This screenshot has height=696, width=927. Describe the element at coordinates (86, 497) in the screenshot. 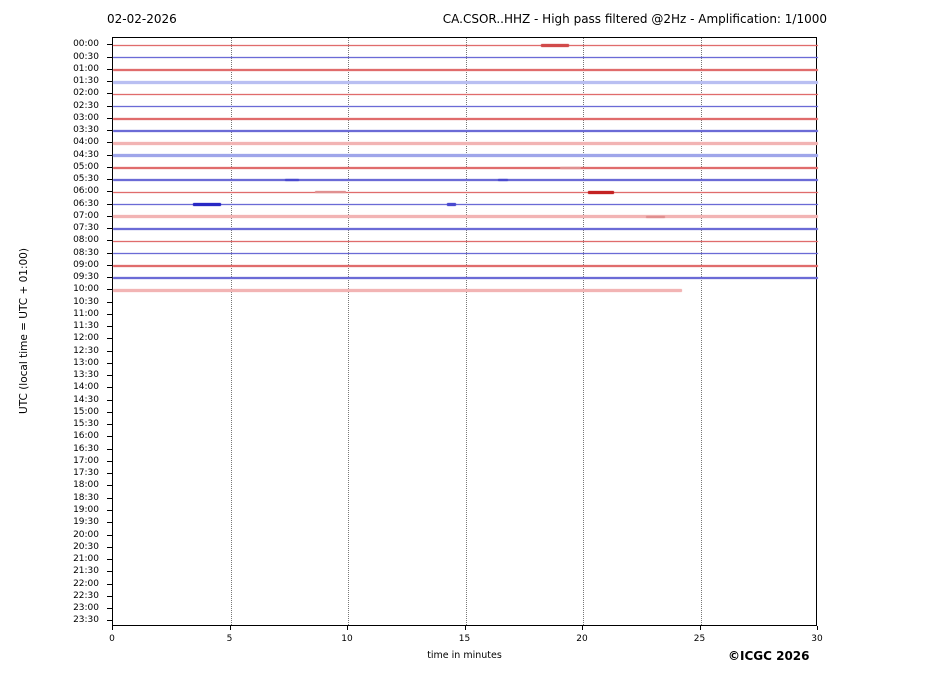

I see `y-tick-label-1830: 18:30` at that location.